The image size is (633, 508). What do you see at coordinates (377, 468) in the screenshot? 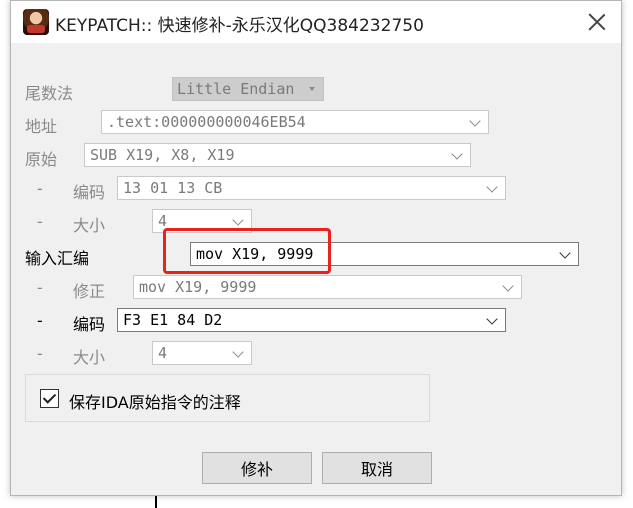
I see `cancel-button: 取消` at bounding box center [377, 468].